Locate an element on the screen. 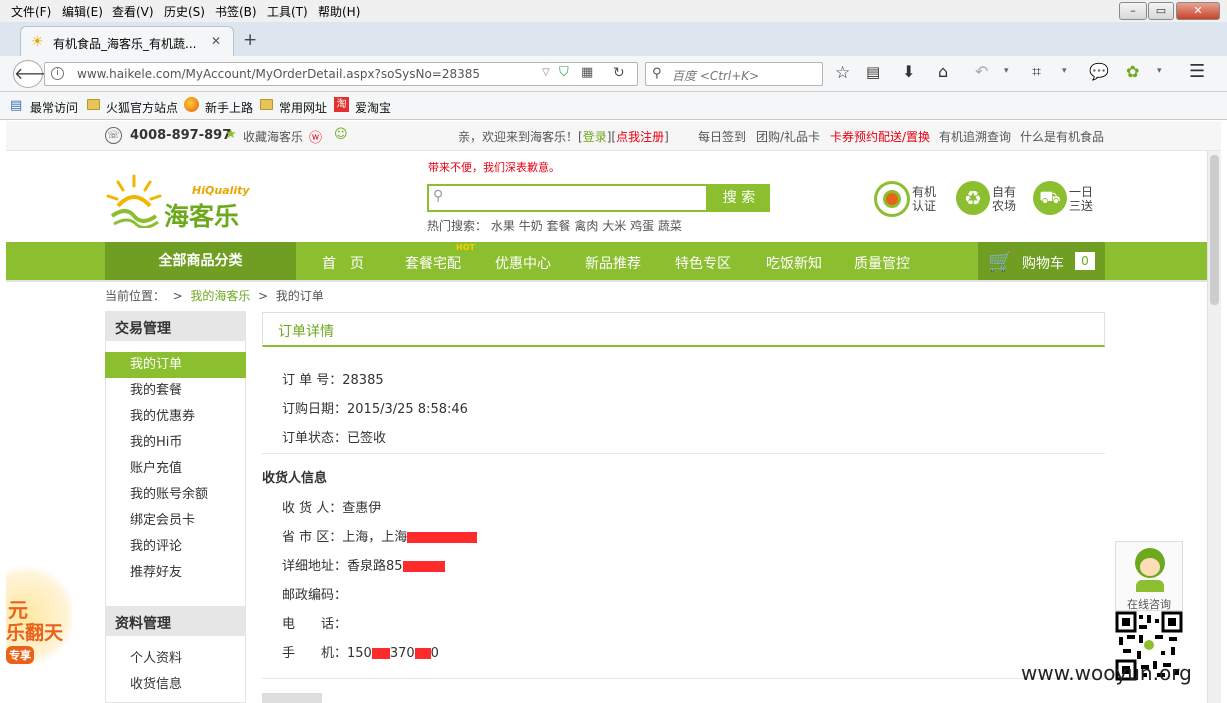 This screenshot has height=703, width=1227. nav-home: 首 页 is located at coordinates (343, 263).